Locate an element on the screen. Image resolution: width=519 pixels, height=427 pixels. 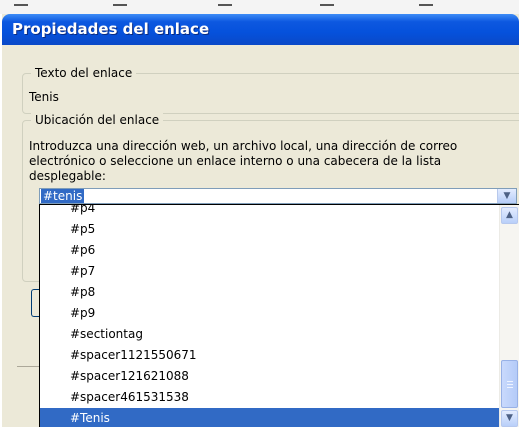
list-item-spacer121621088: #spacer121621088 is located at coordinates (270, 376).